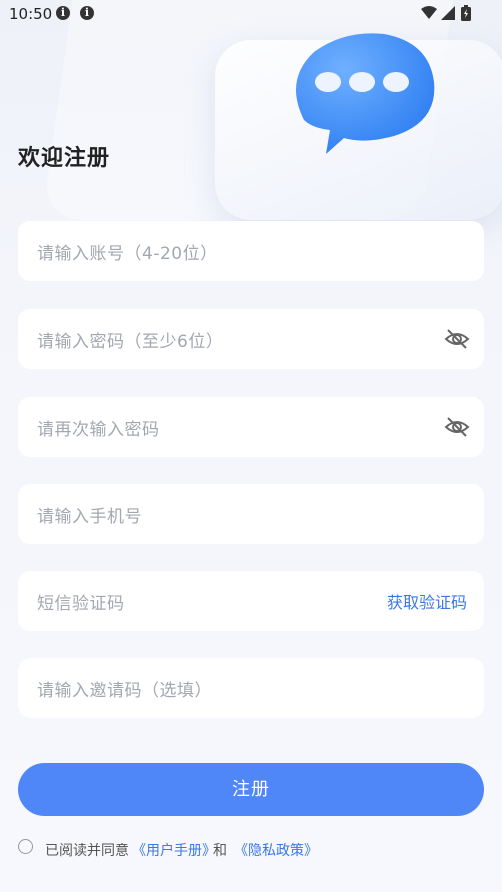  Describe the element at coordinates (124, 691) in the screenshot. I see `invite-code-placeholder: 请输入邀请码（选填）` at that location.